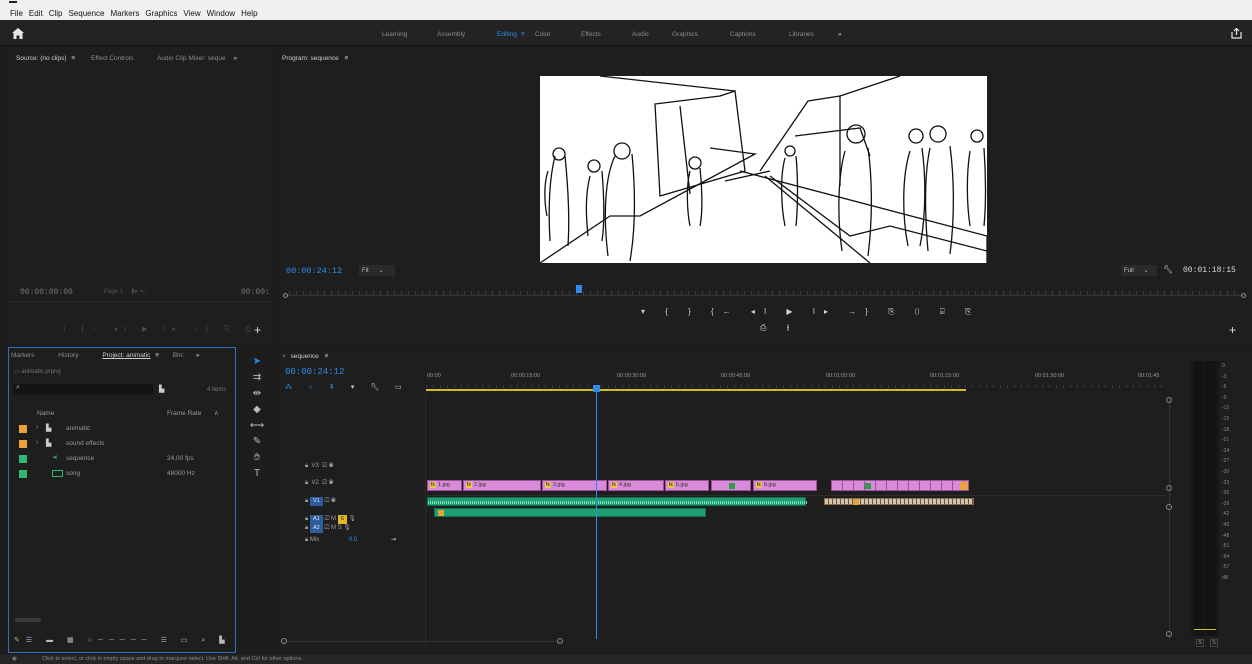 The height and width of the screenshot is (664, 1252). Describe the element at coordinates (652, 34) in the screenshot. I see `workspace-tab-audio: Audio` at that location.